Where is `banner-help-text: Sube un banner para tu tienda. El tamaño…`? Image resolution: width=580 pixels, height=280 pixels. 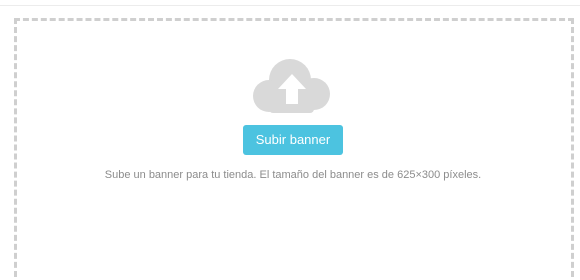
banner-help-text: Sube un banner para tu tienda. El tamaño… is located at coordinates (293, 175).